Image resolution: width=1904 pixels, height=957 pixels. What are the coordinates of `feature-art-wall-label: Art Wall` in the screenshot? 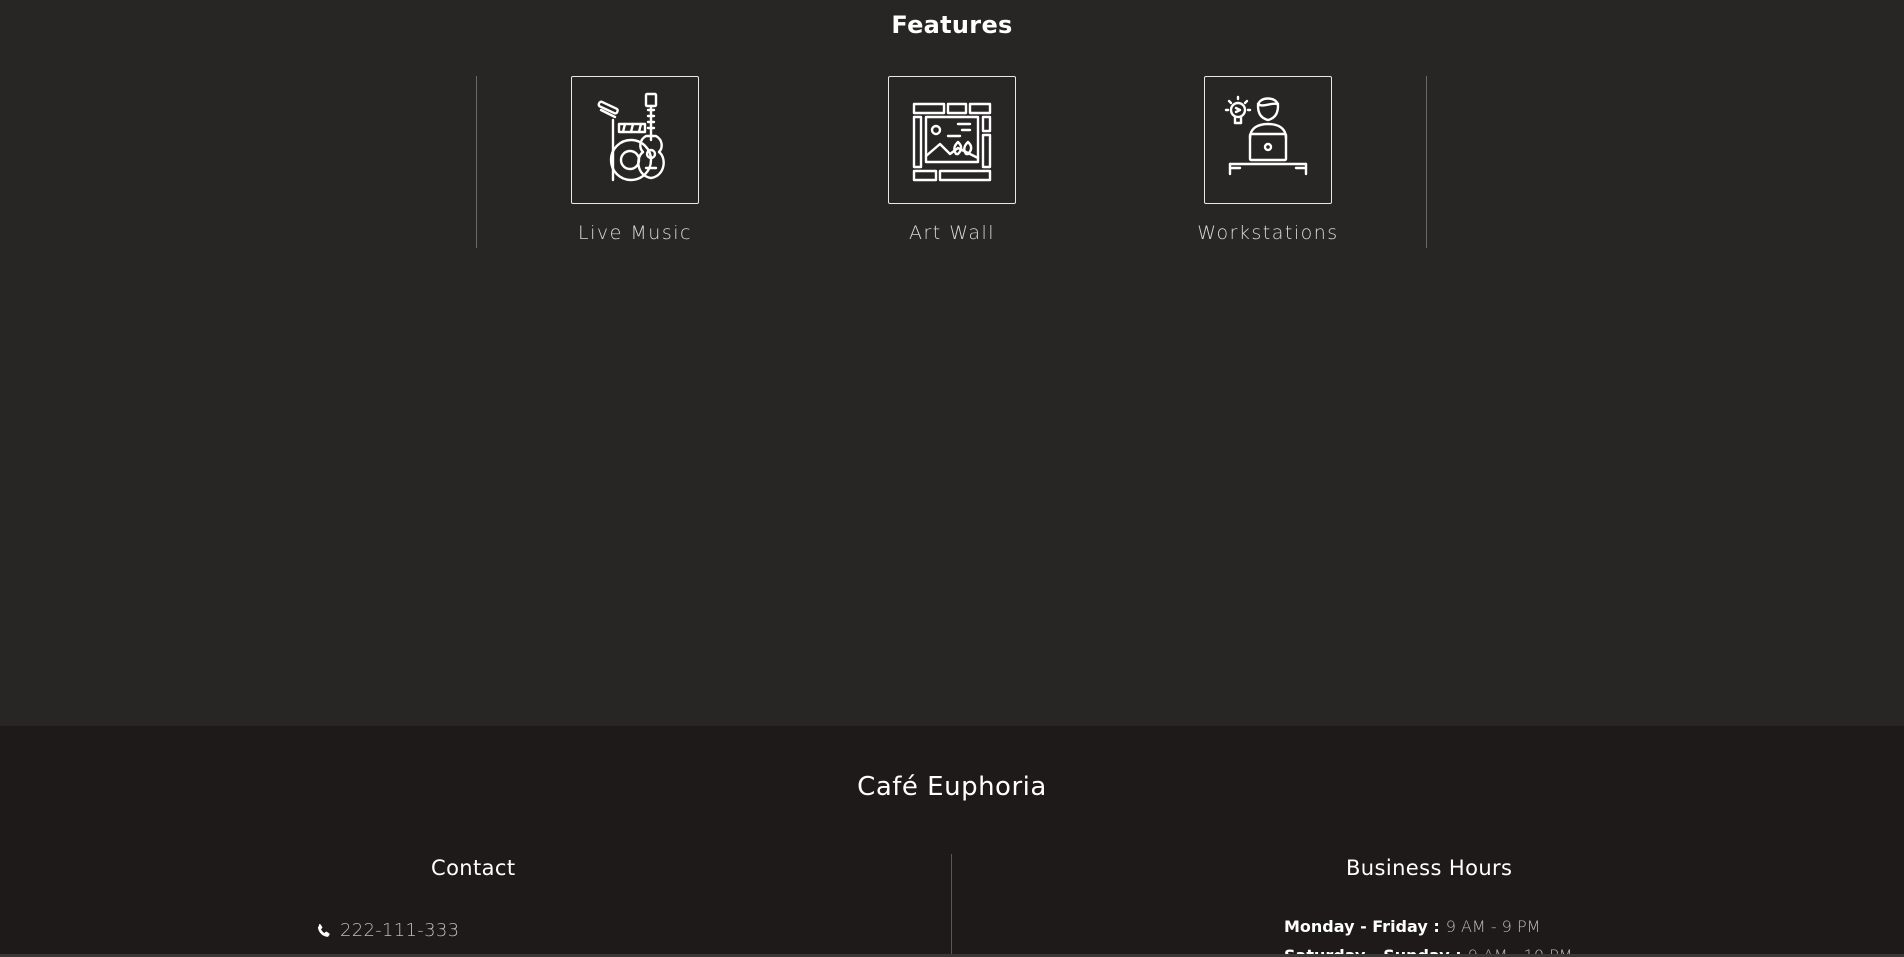 It's located at (952, 233).